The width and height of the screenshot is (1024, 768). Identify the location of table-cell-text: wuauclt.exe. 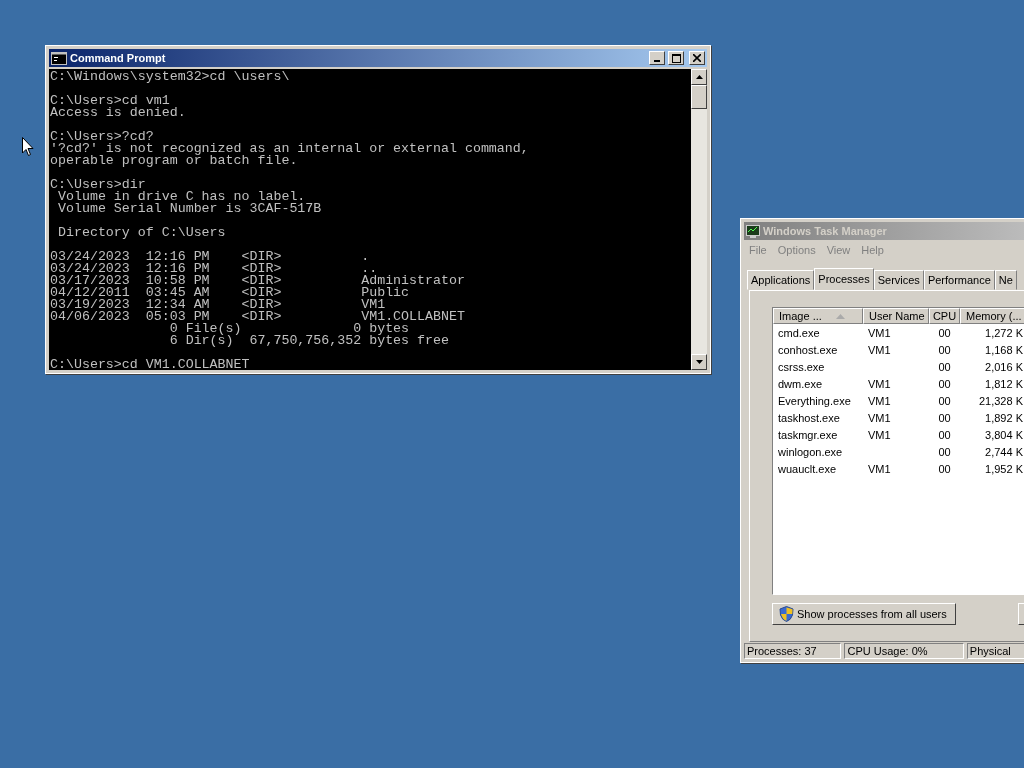
(807, 468).